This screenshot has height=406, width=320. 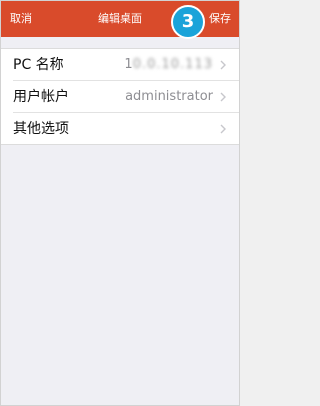 I want to click on save-button: 保存, so click(x=220, y=19).